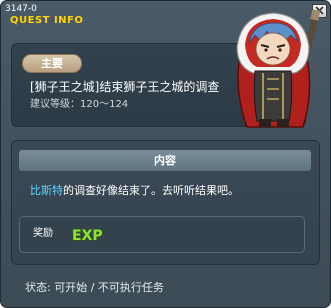 The height and width of the screenshot is (308, 331). Describe the element at coordinates (94, 287) in the screenshot. I see `quest-status: 状态: 可开始 / 不可执行任务` at that location.